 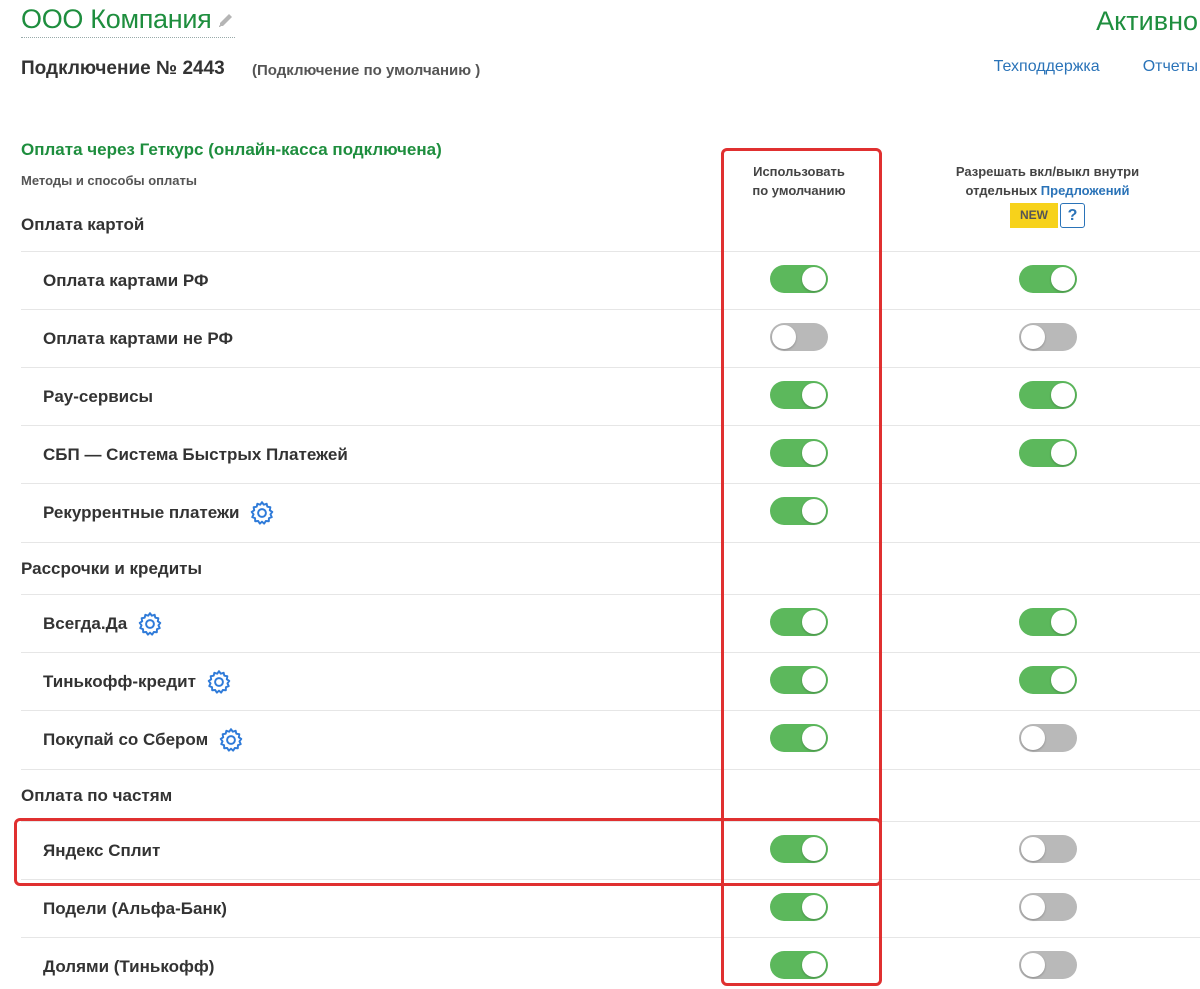 I want to click on top-links: Техподдержка Отчеты, so click(x=1096, y=67).